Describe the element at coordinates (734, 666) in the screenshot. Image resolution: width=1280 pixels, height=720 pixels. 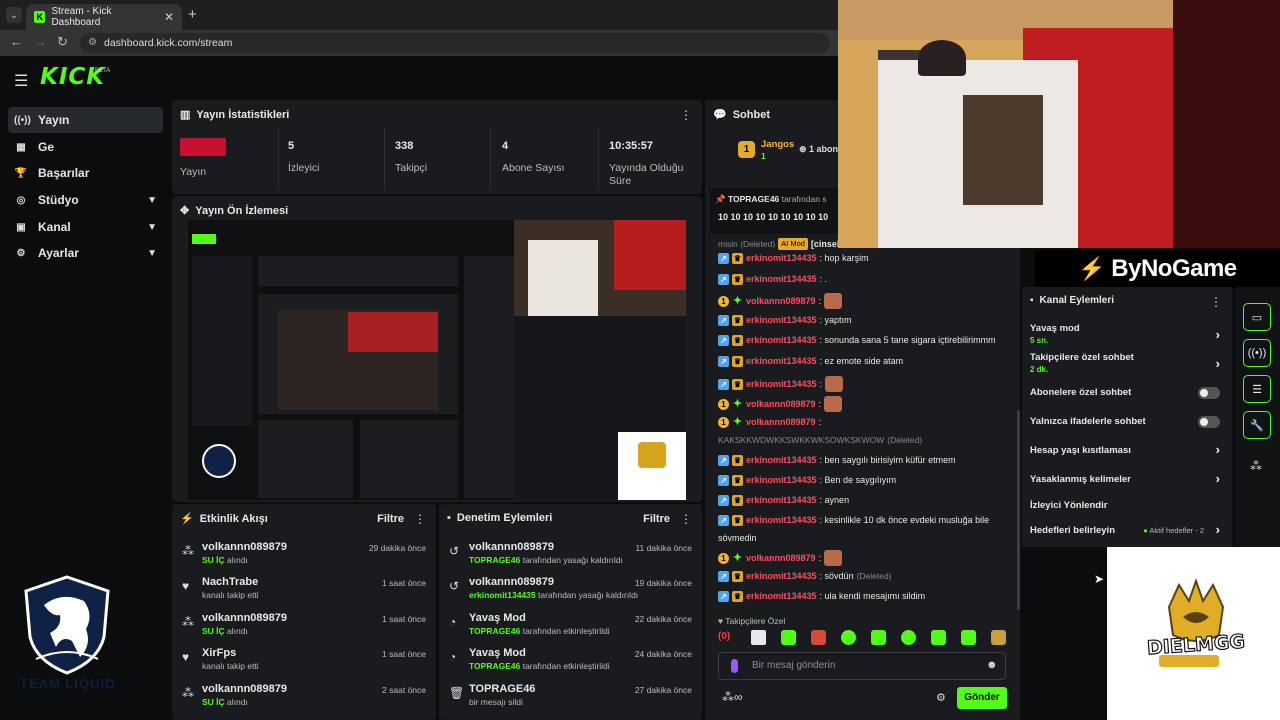
I see `microphone-icon` at that location.